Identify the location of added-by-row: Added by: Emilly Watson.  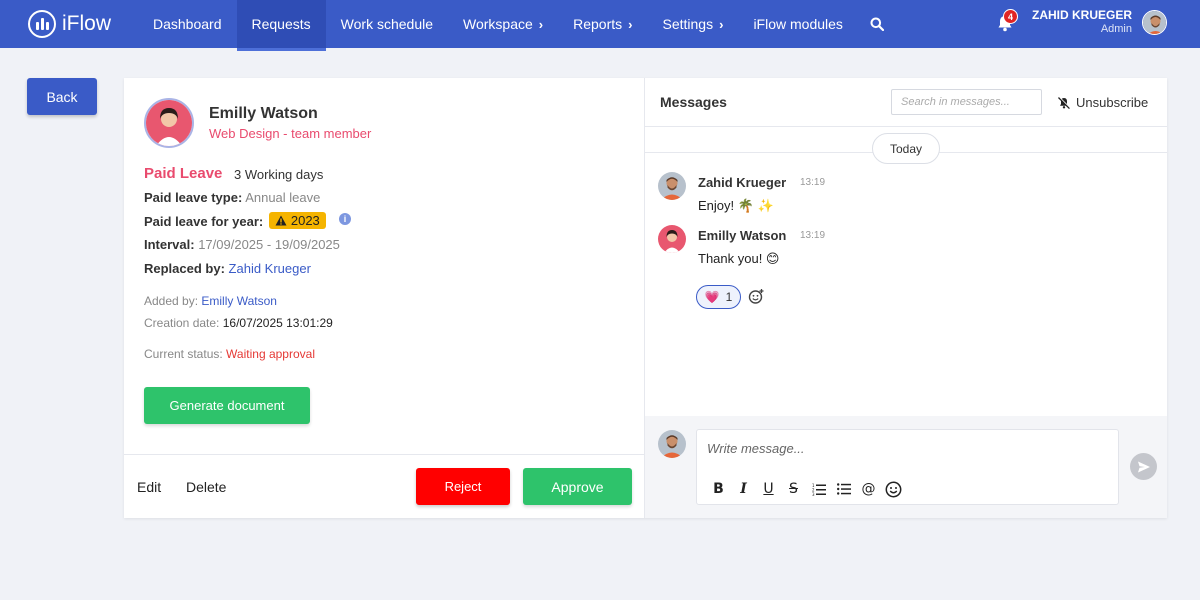
(210, 301).